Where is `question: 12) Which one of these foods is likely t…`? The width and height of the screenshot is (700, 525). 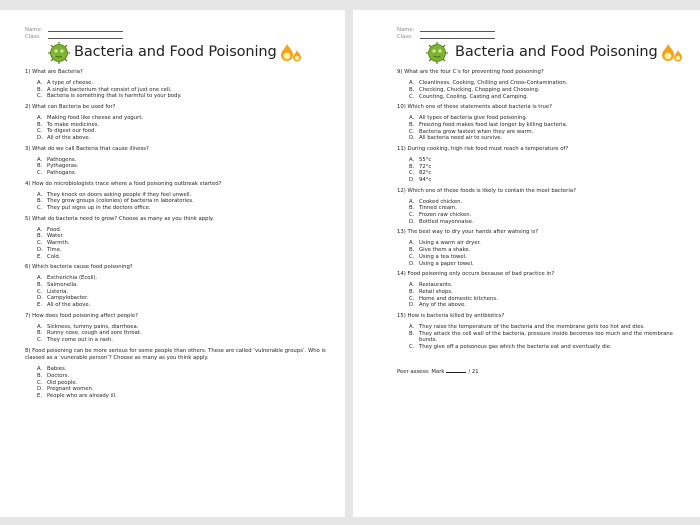
question: 12) Which one of these foods is likely t… is located at coordinates (543, 207).